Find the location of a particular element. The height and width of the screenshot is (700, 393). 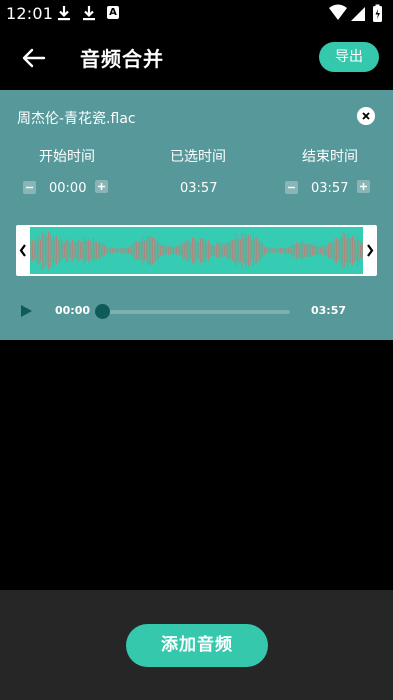

signal-icon is located at coordinates (358, 14).